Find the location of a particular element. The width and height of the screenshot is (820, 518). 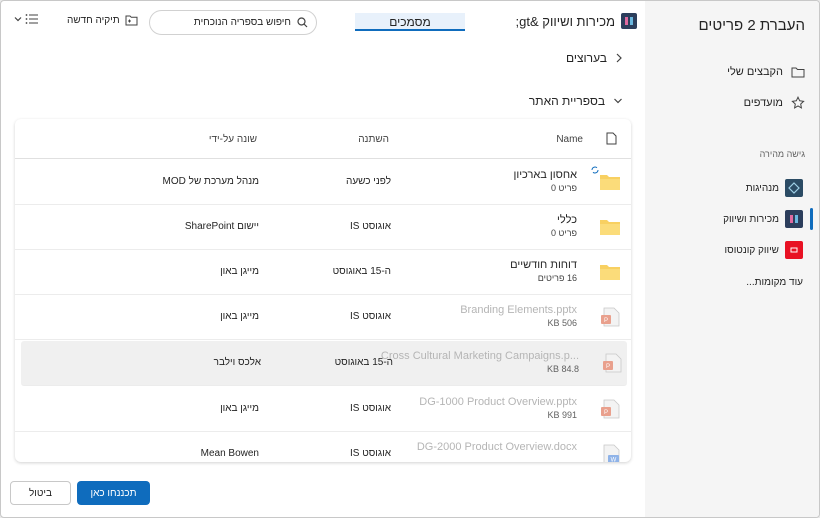

file-name-cell: DG-1000 Product Overview.pptx 991 KB is located at coordinates (498, 408).